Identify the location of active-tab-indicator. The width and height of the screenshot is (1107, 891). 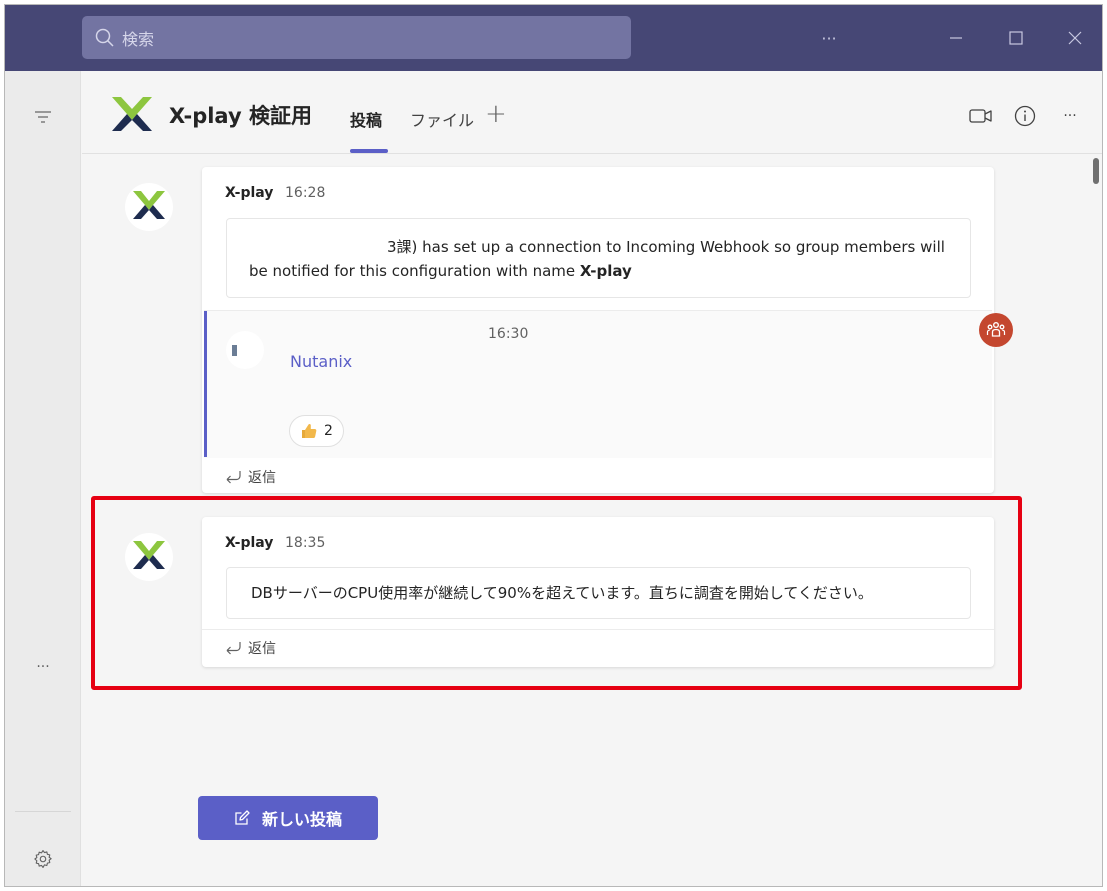
(369, 151).